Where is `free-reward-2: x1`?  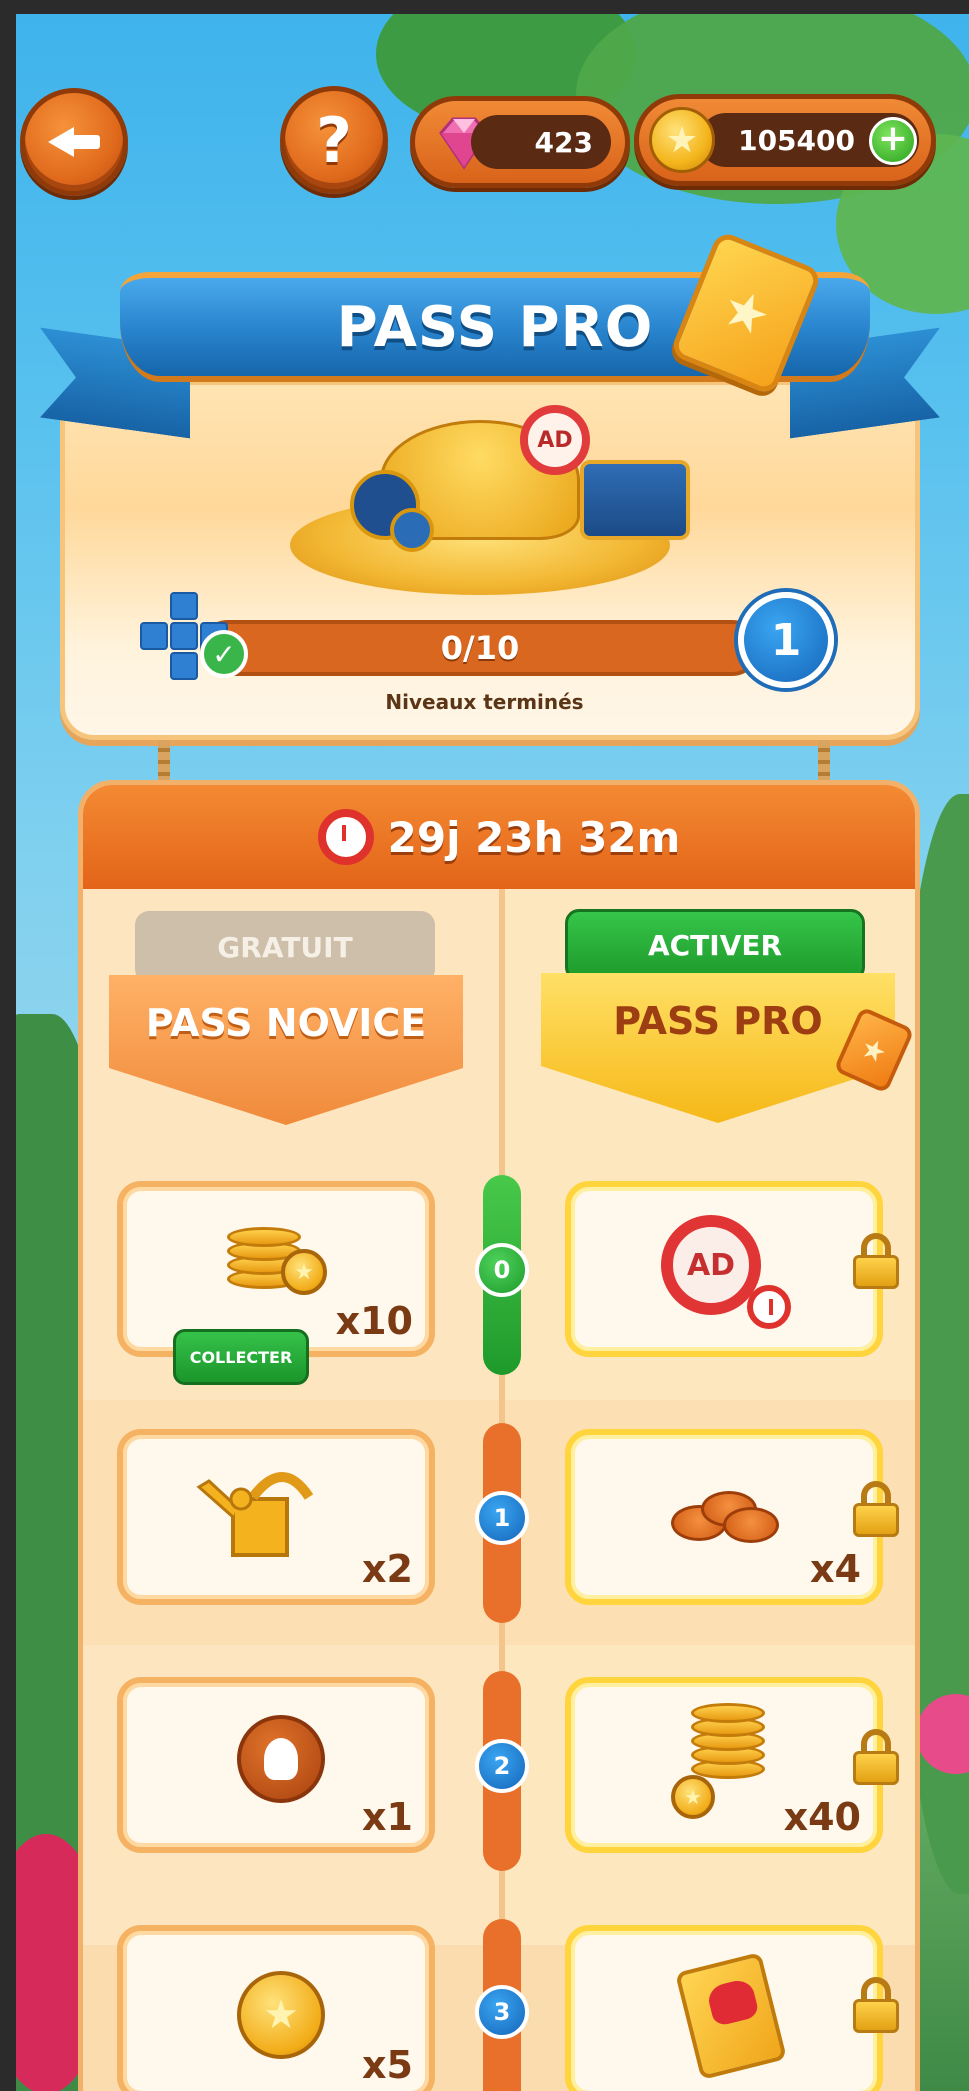
free-reward-2: x1 is located at coordinates (276, 1765).